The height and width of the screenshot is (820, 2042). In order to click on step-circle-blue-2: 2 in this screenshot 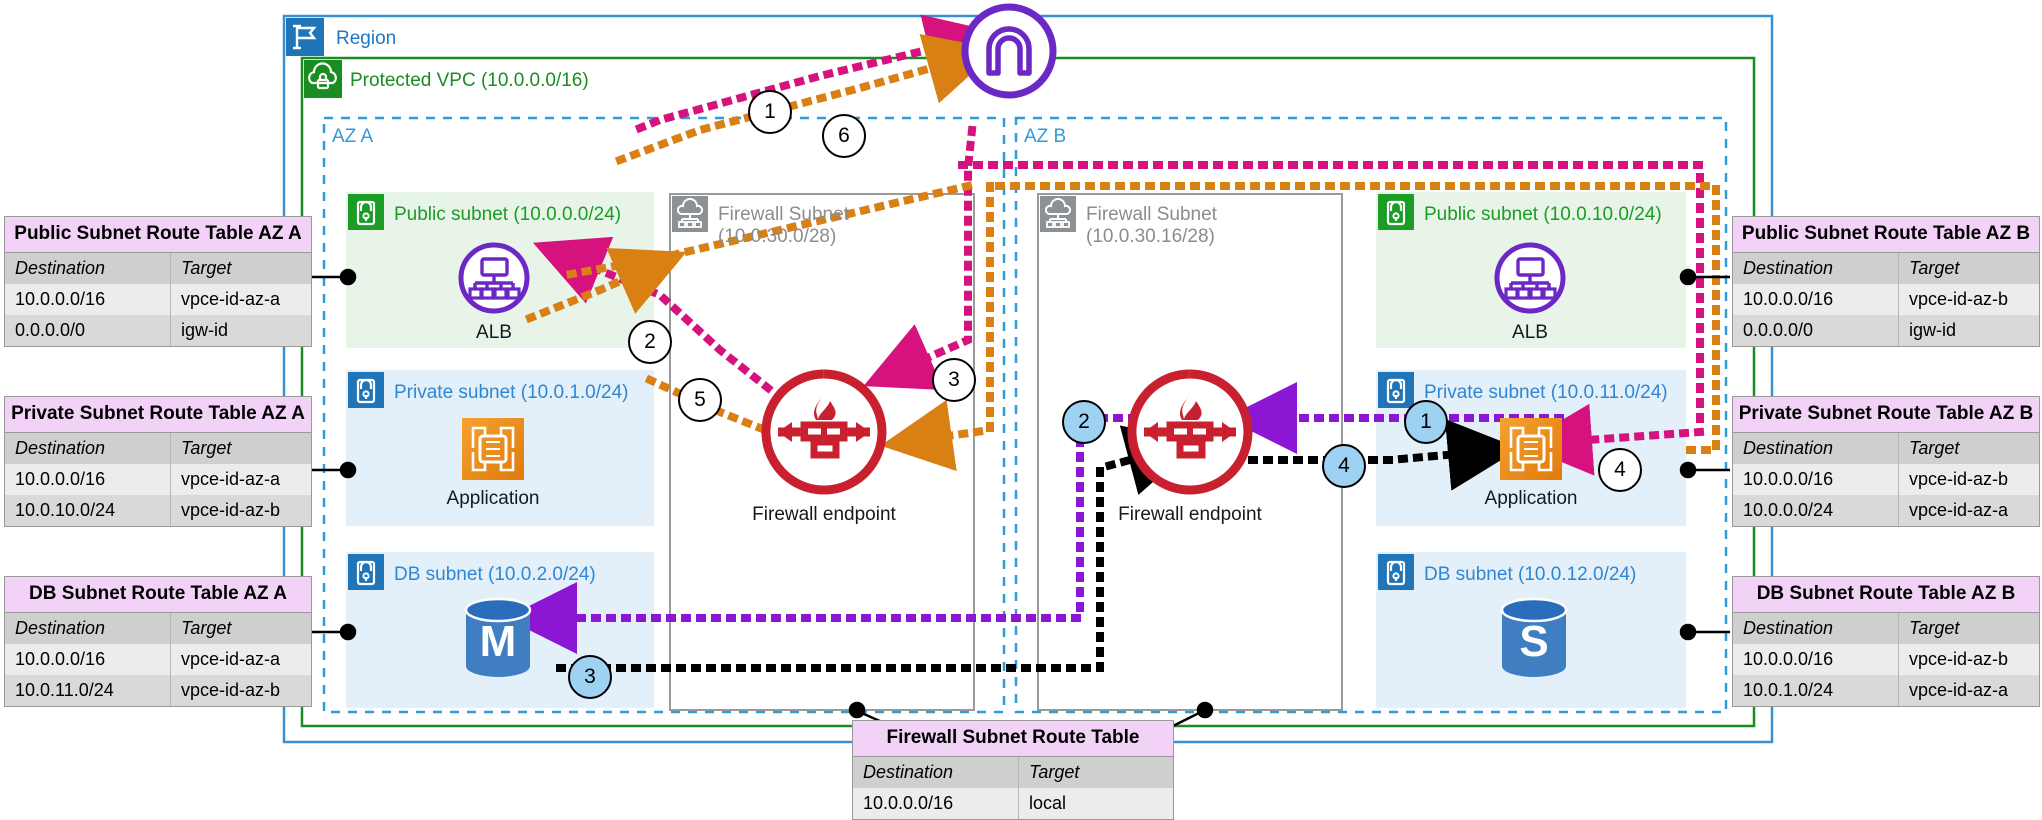, I will do `click(1084, 422)`.